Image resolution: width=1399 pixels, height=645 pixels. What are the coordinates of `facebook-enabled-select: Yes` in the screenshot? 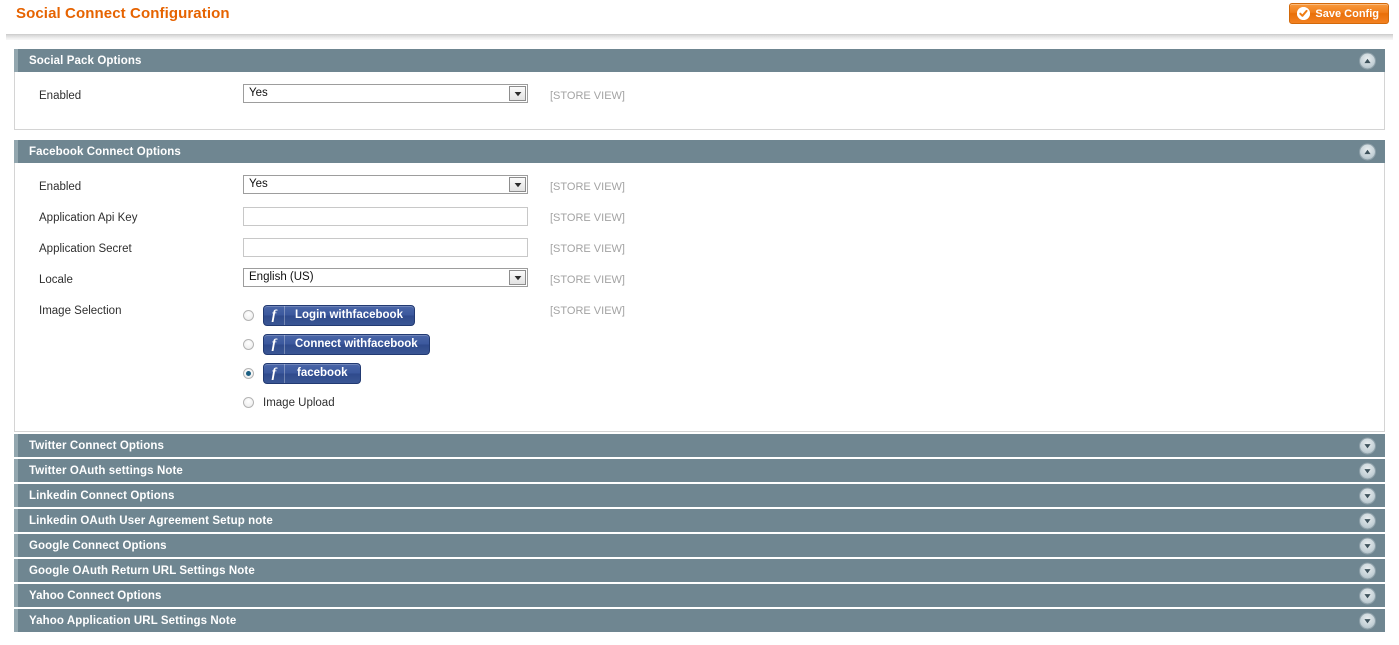 It's located at (385, 184).